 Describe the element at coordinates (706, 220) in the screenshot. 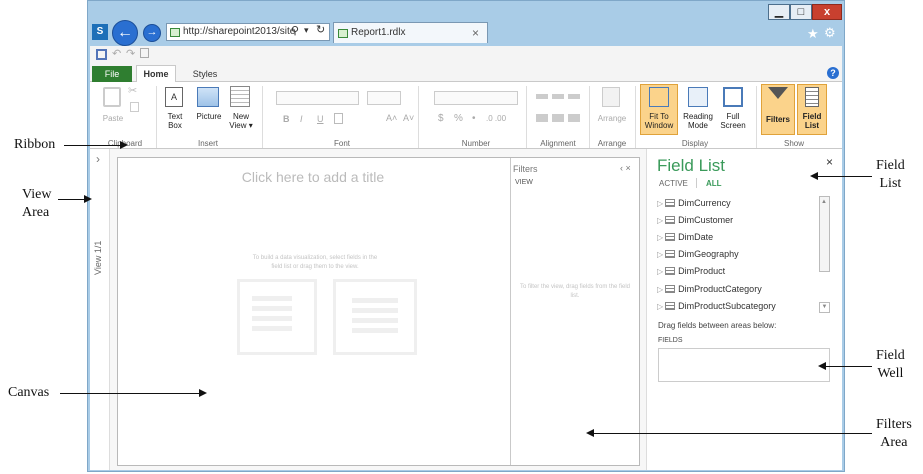

I see `field-item-label: DimCustomer` at that location.